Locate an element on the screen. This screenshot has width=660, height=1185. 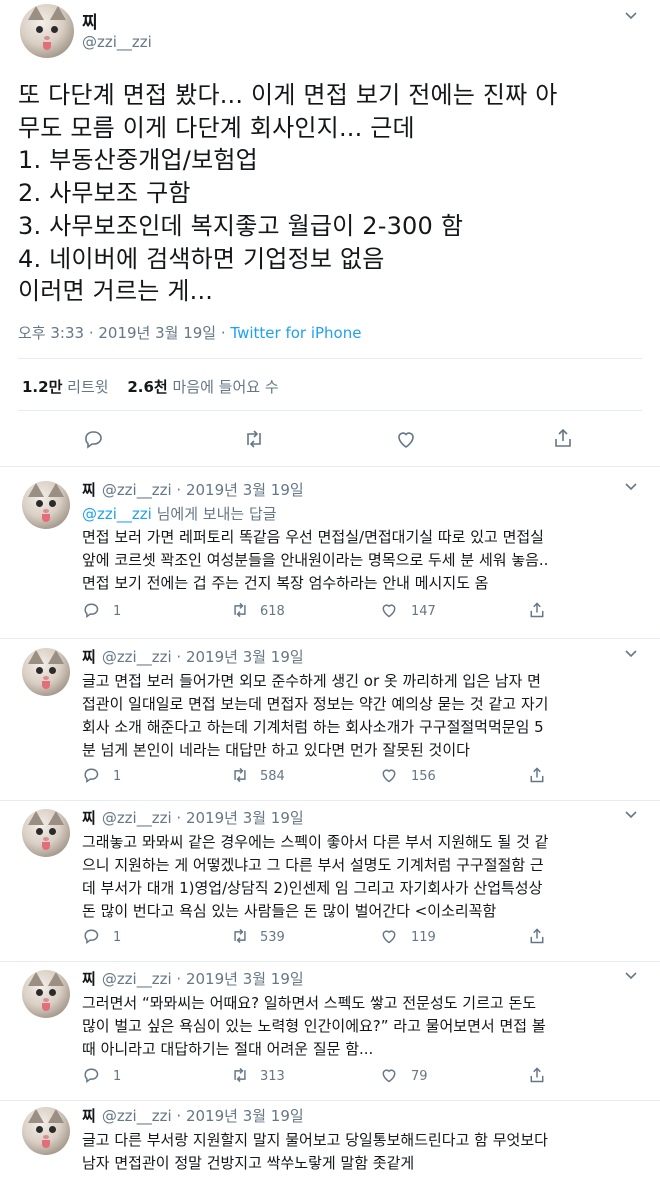
tweet-text-line: 또 다단계 면접 봤다... 이게 면접 보기 전에는 진짜 아 is located at coordinates (288, 95).